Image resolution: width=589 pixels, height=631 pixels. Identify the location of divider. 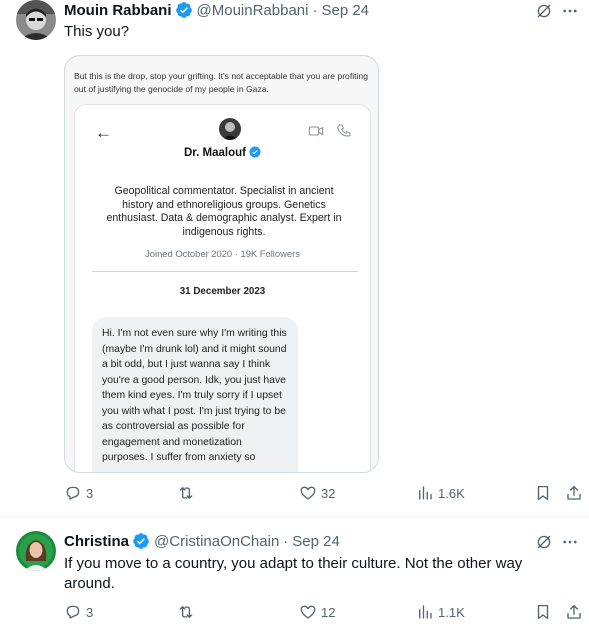
(225, 271).